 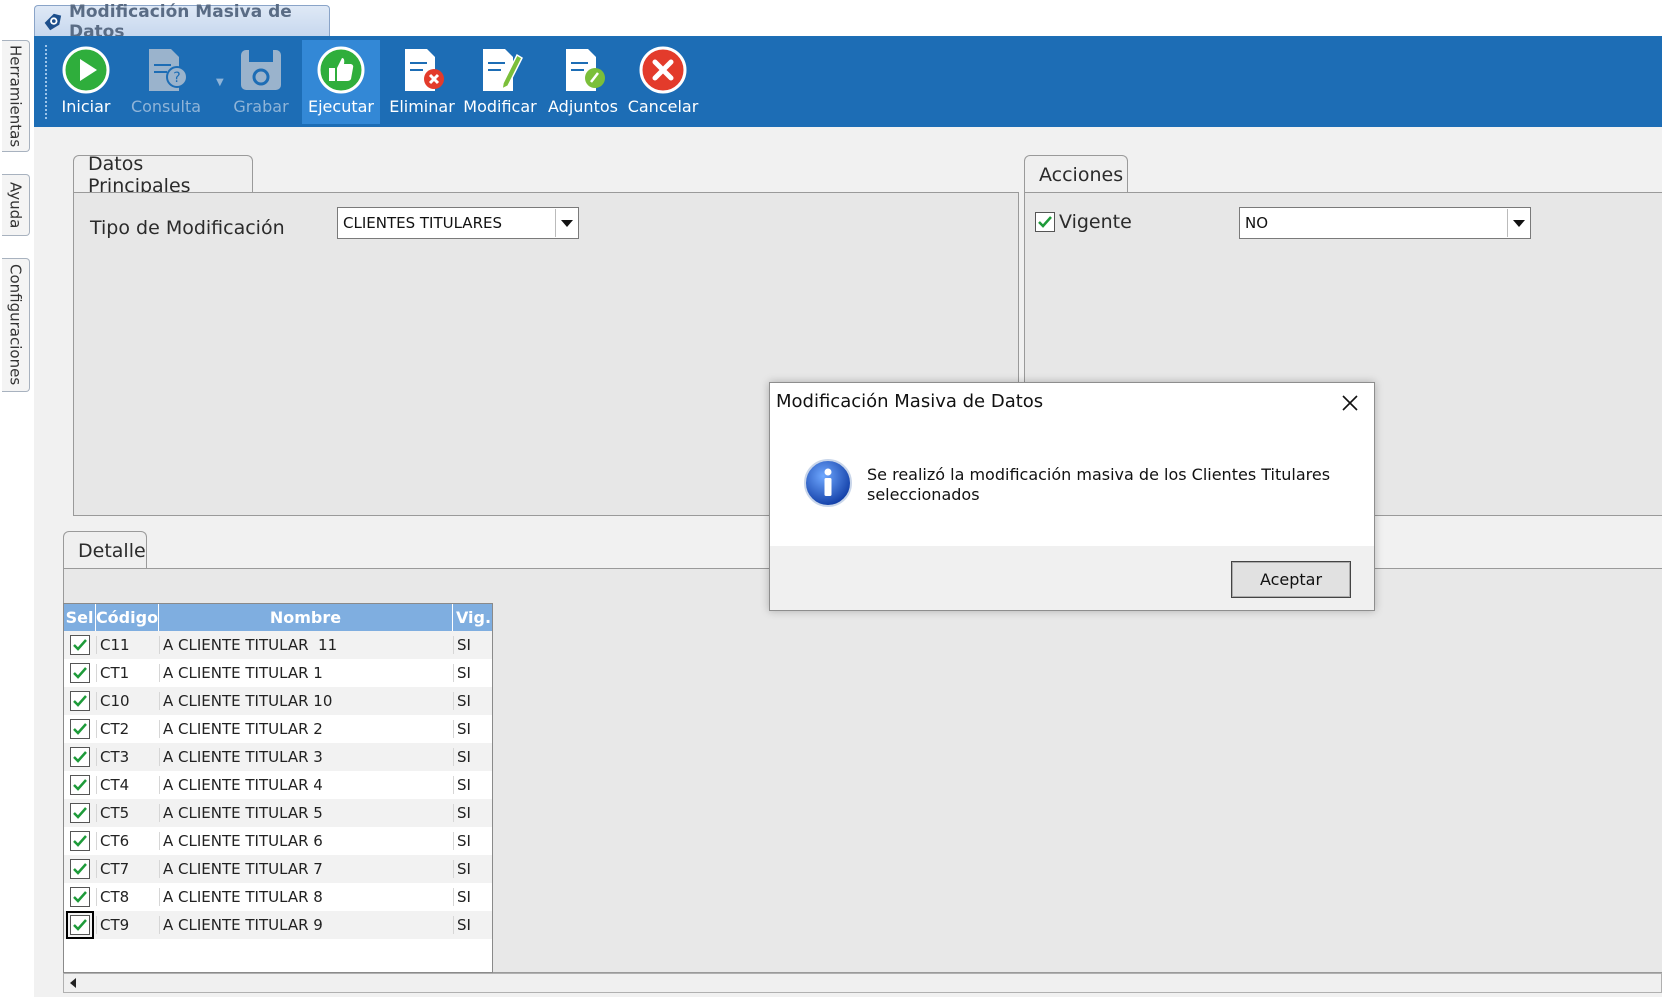 What do you see at coordinates (422, 223) in the screenshot?
I see `tipo-modificacion-value: CLIENTES TITULARES` at bounding box center [422, 223].